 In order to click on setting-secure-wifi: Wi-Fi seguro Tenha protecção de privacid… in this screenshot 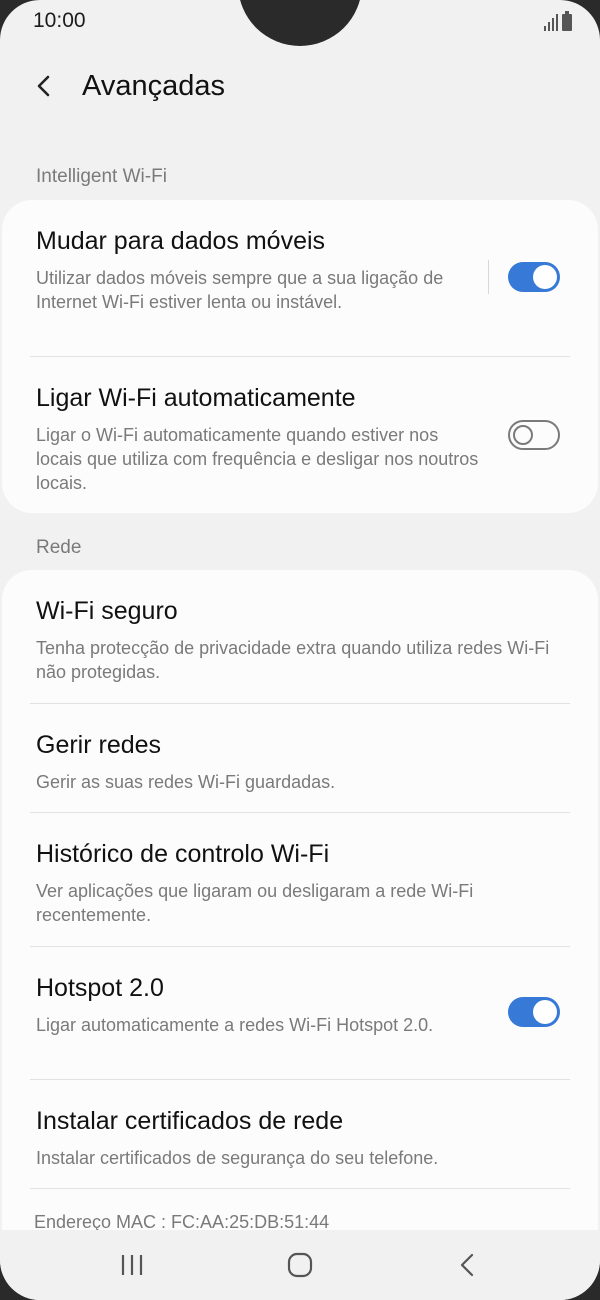, I will do `click(302, 640)`.